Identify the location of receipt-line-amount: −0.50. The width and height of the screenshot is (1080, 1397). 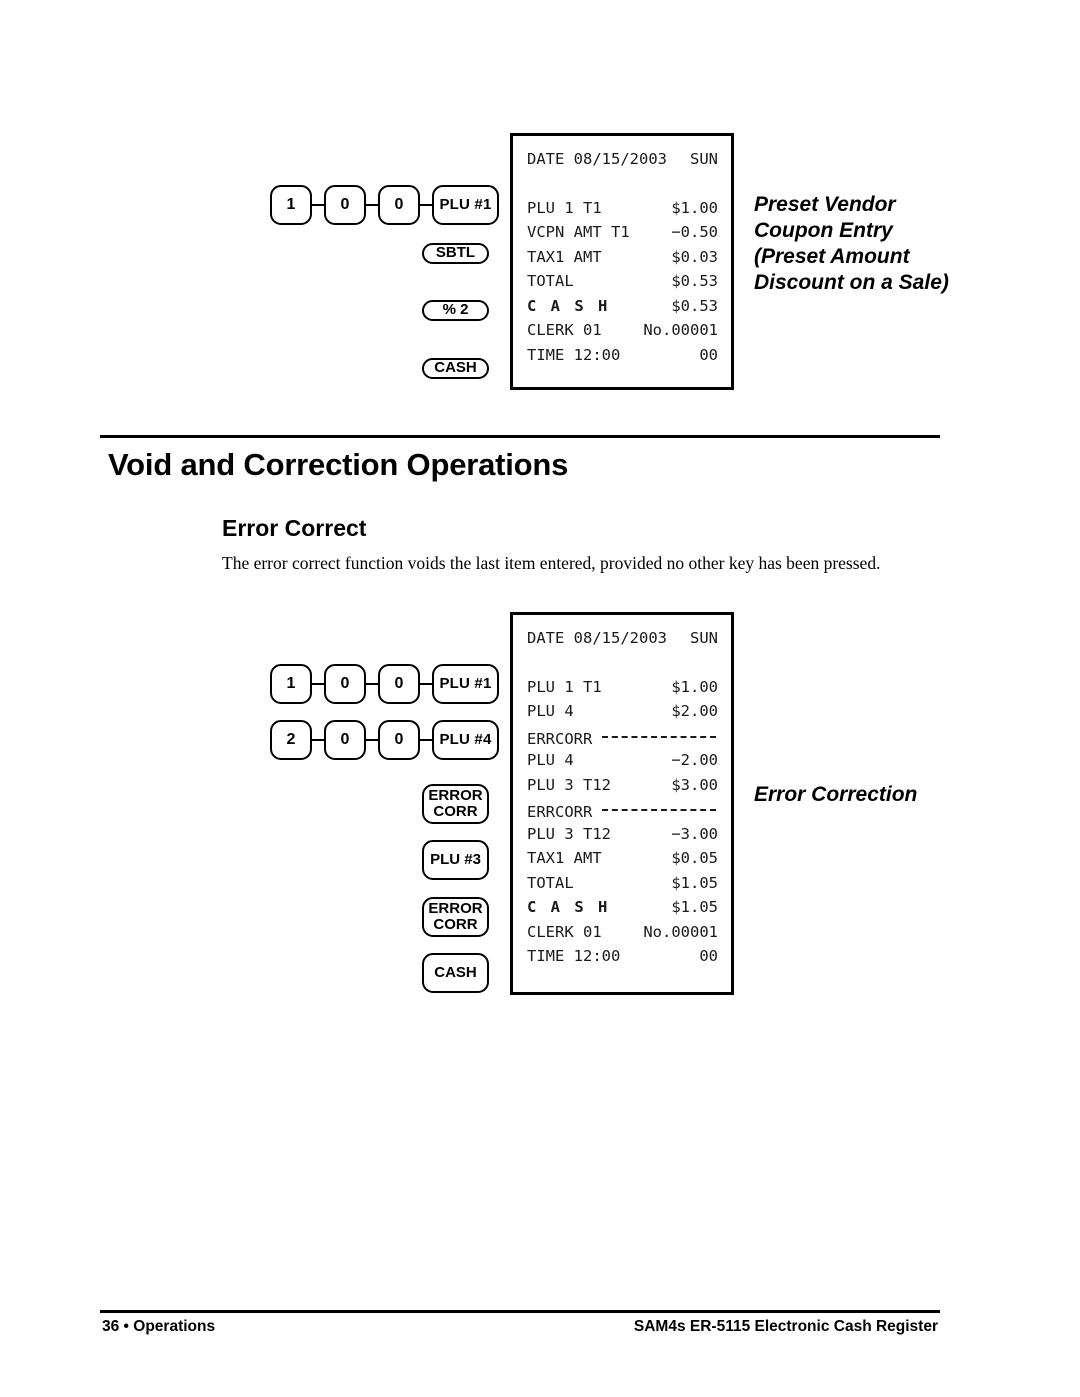
(694, 232).